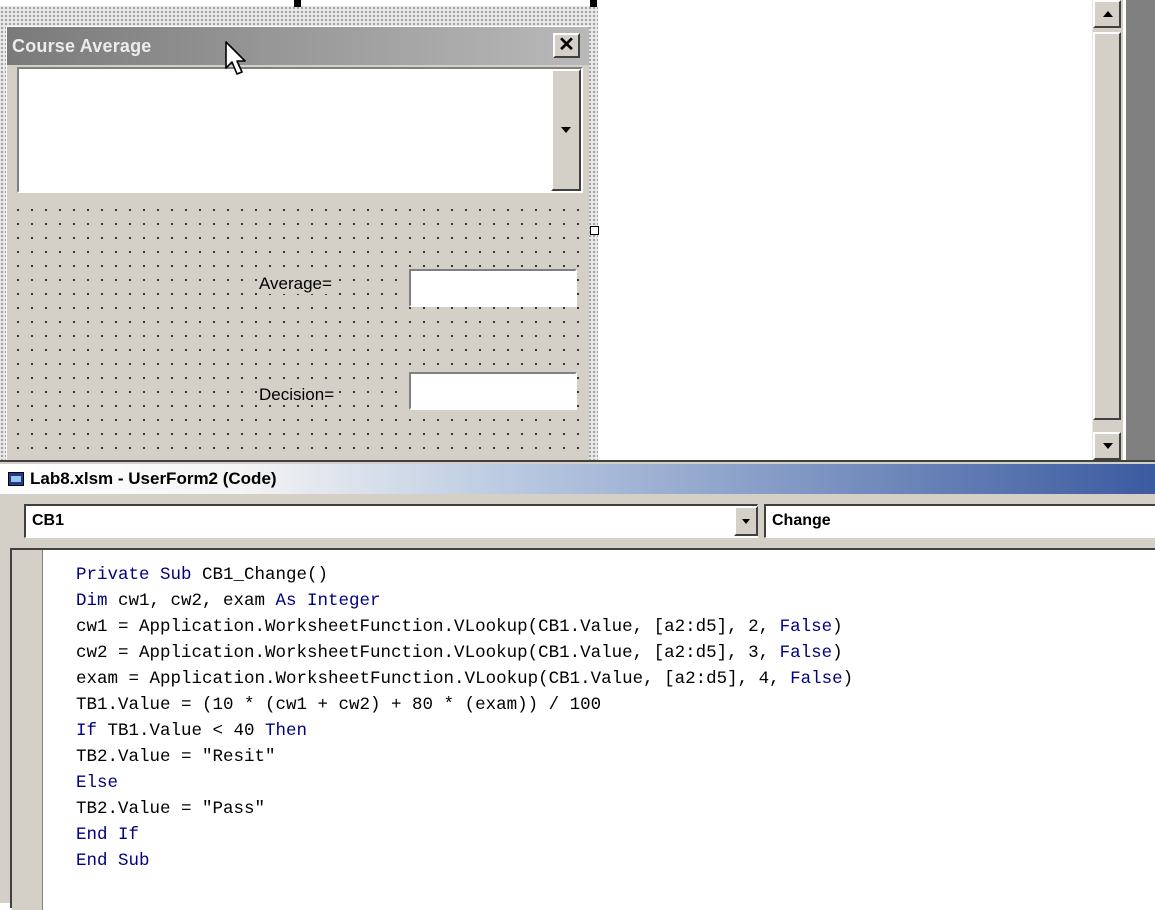 The image size is (1155, 910). Describe the element at coordinates (300, 130) in the screenshot. I see `combobox-cb1` at that location.